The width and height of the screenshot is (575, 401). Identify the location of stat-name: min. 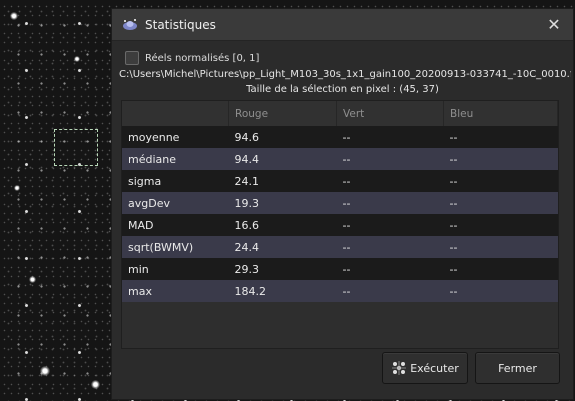
(175, 269).